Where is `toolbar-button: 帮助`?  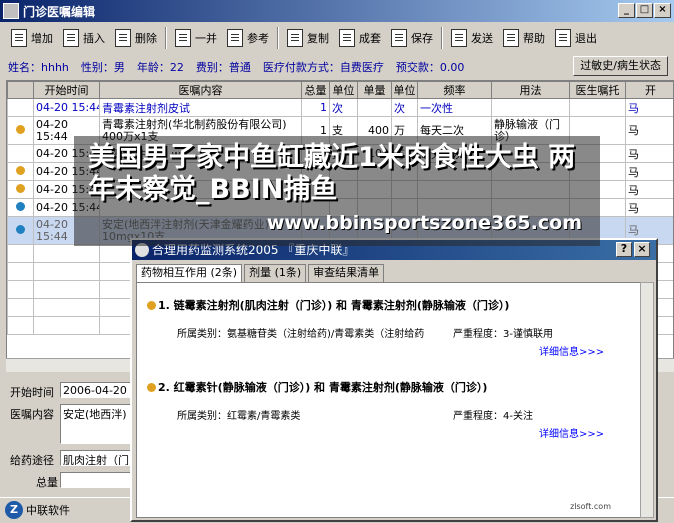
toolbar-button: 帮助 is located at coordinates (524, 38).